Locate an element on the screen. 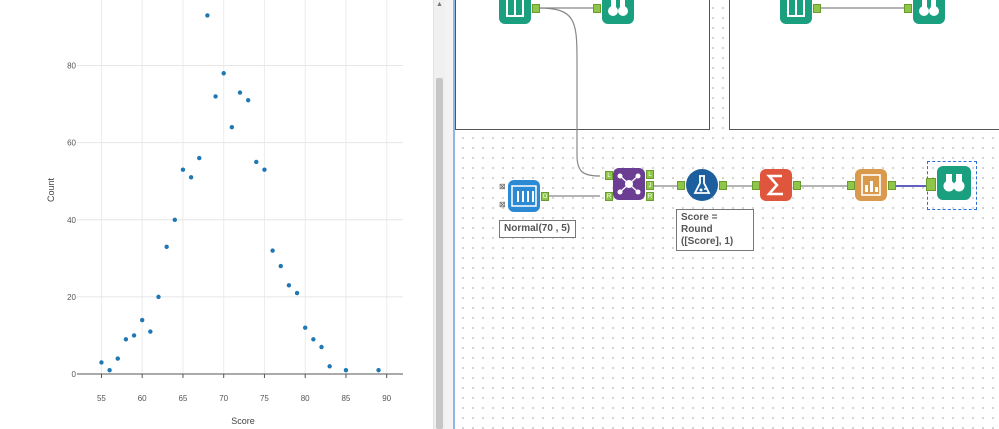 This screenshot has height=429, width=999. vertical-scrollbar: ▲ is located at coordinates (439, 214).